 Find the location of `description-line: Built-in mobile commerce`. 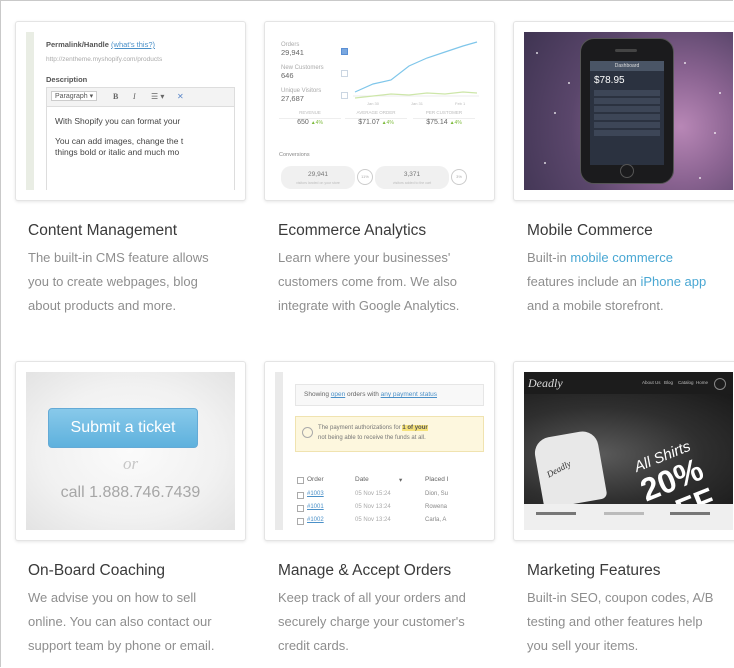

description-line: Built-in mobile commerce is located at coordinates (600, 257).